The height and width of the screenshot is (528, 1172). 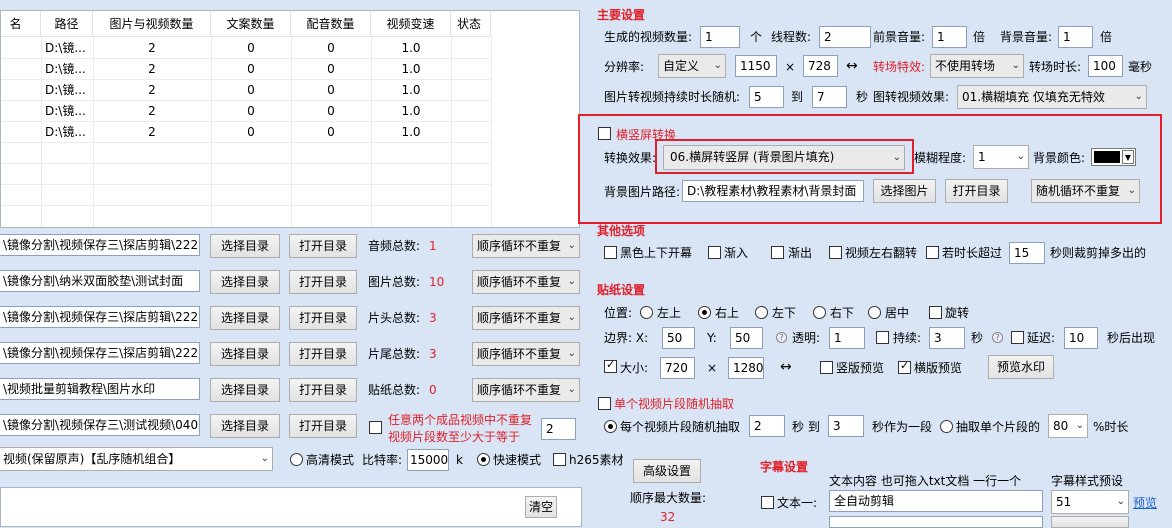 What do you see at coordinates (291, 507) in the screenshot?
I see `log-box` at bounding box center [291, 507].